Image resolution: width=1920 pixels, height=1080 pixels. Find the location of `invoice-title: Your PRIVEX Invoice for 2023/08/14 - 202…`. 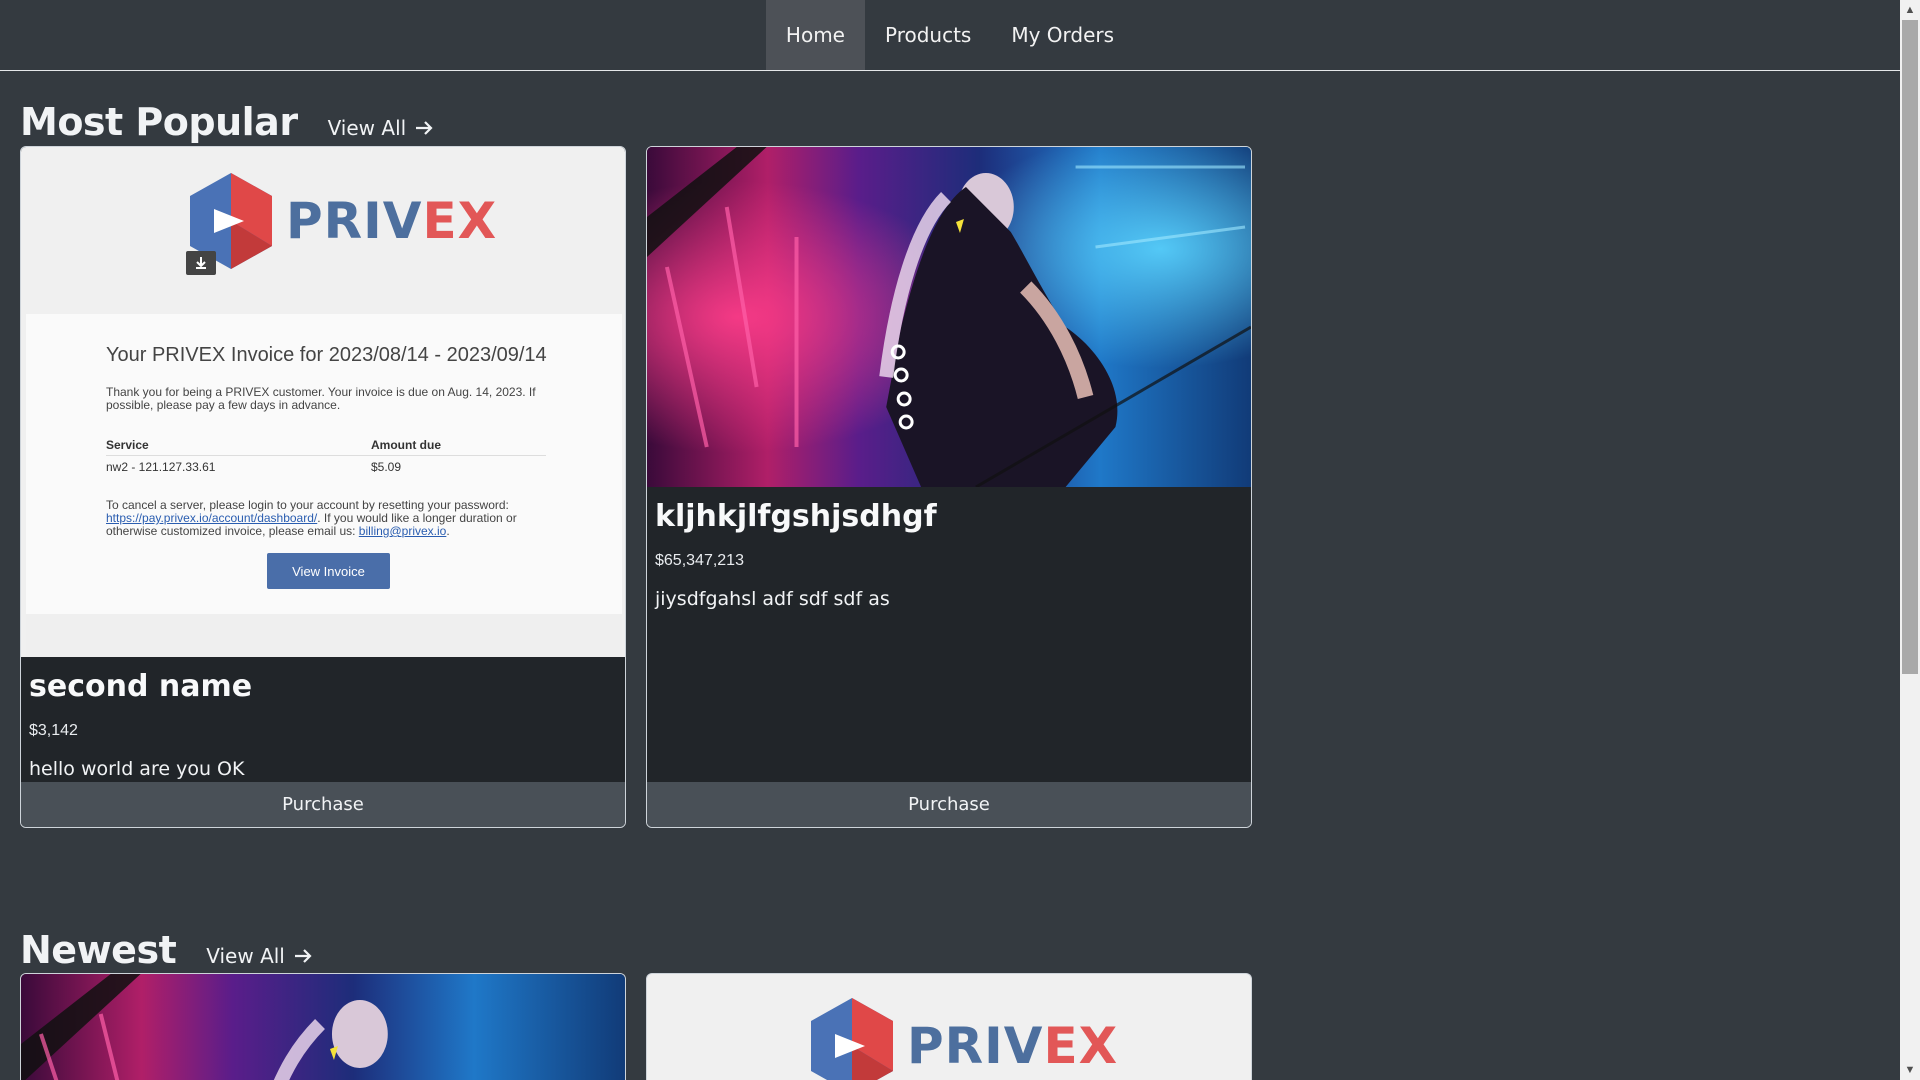

invoice-title: Your PRIVEX Invoice for 2023/08/14 - 202… is located at coordinates (326, 355).